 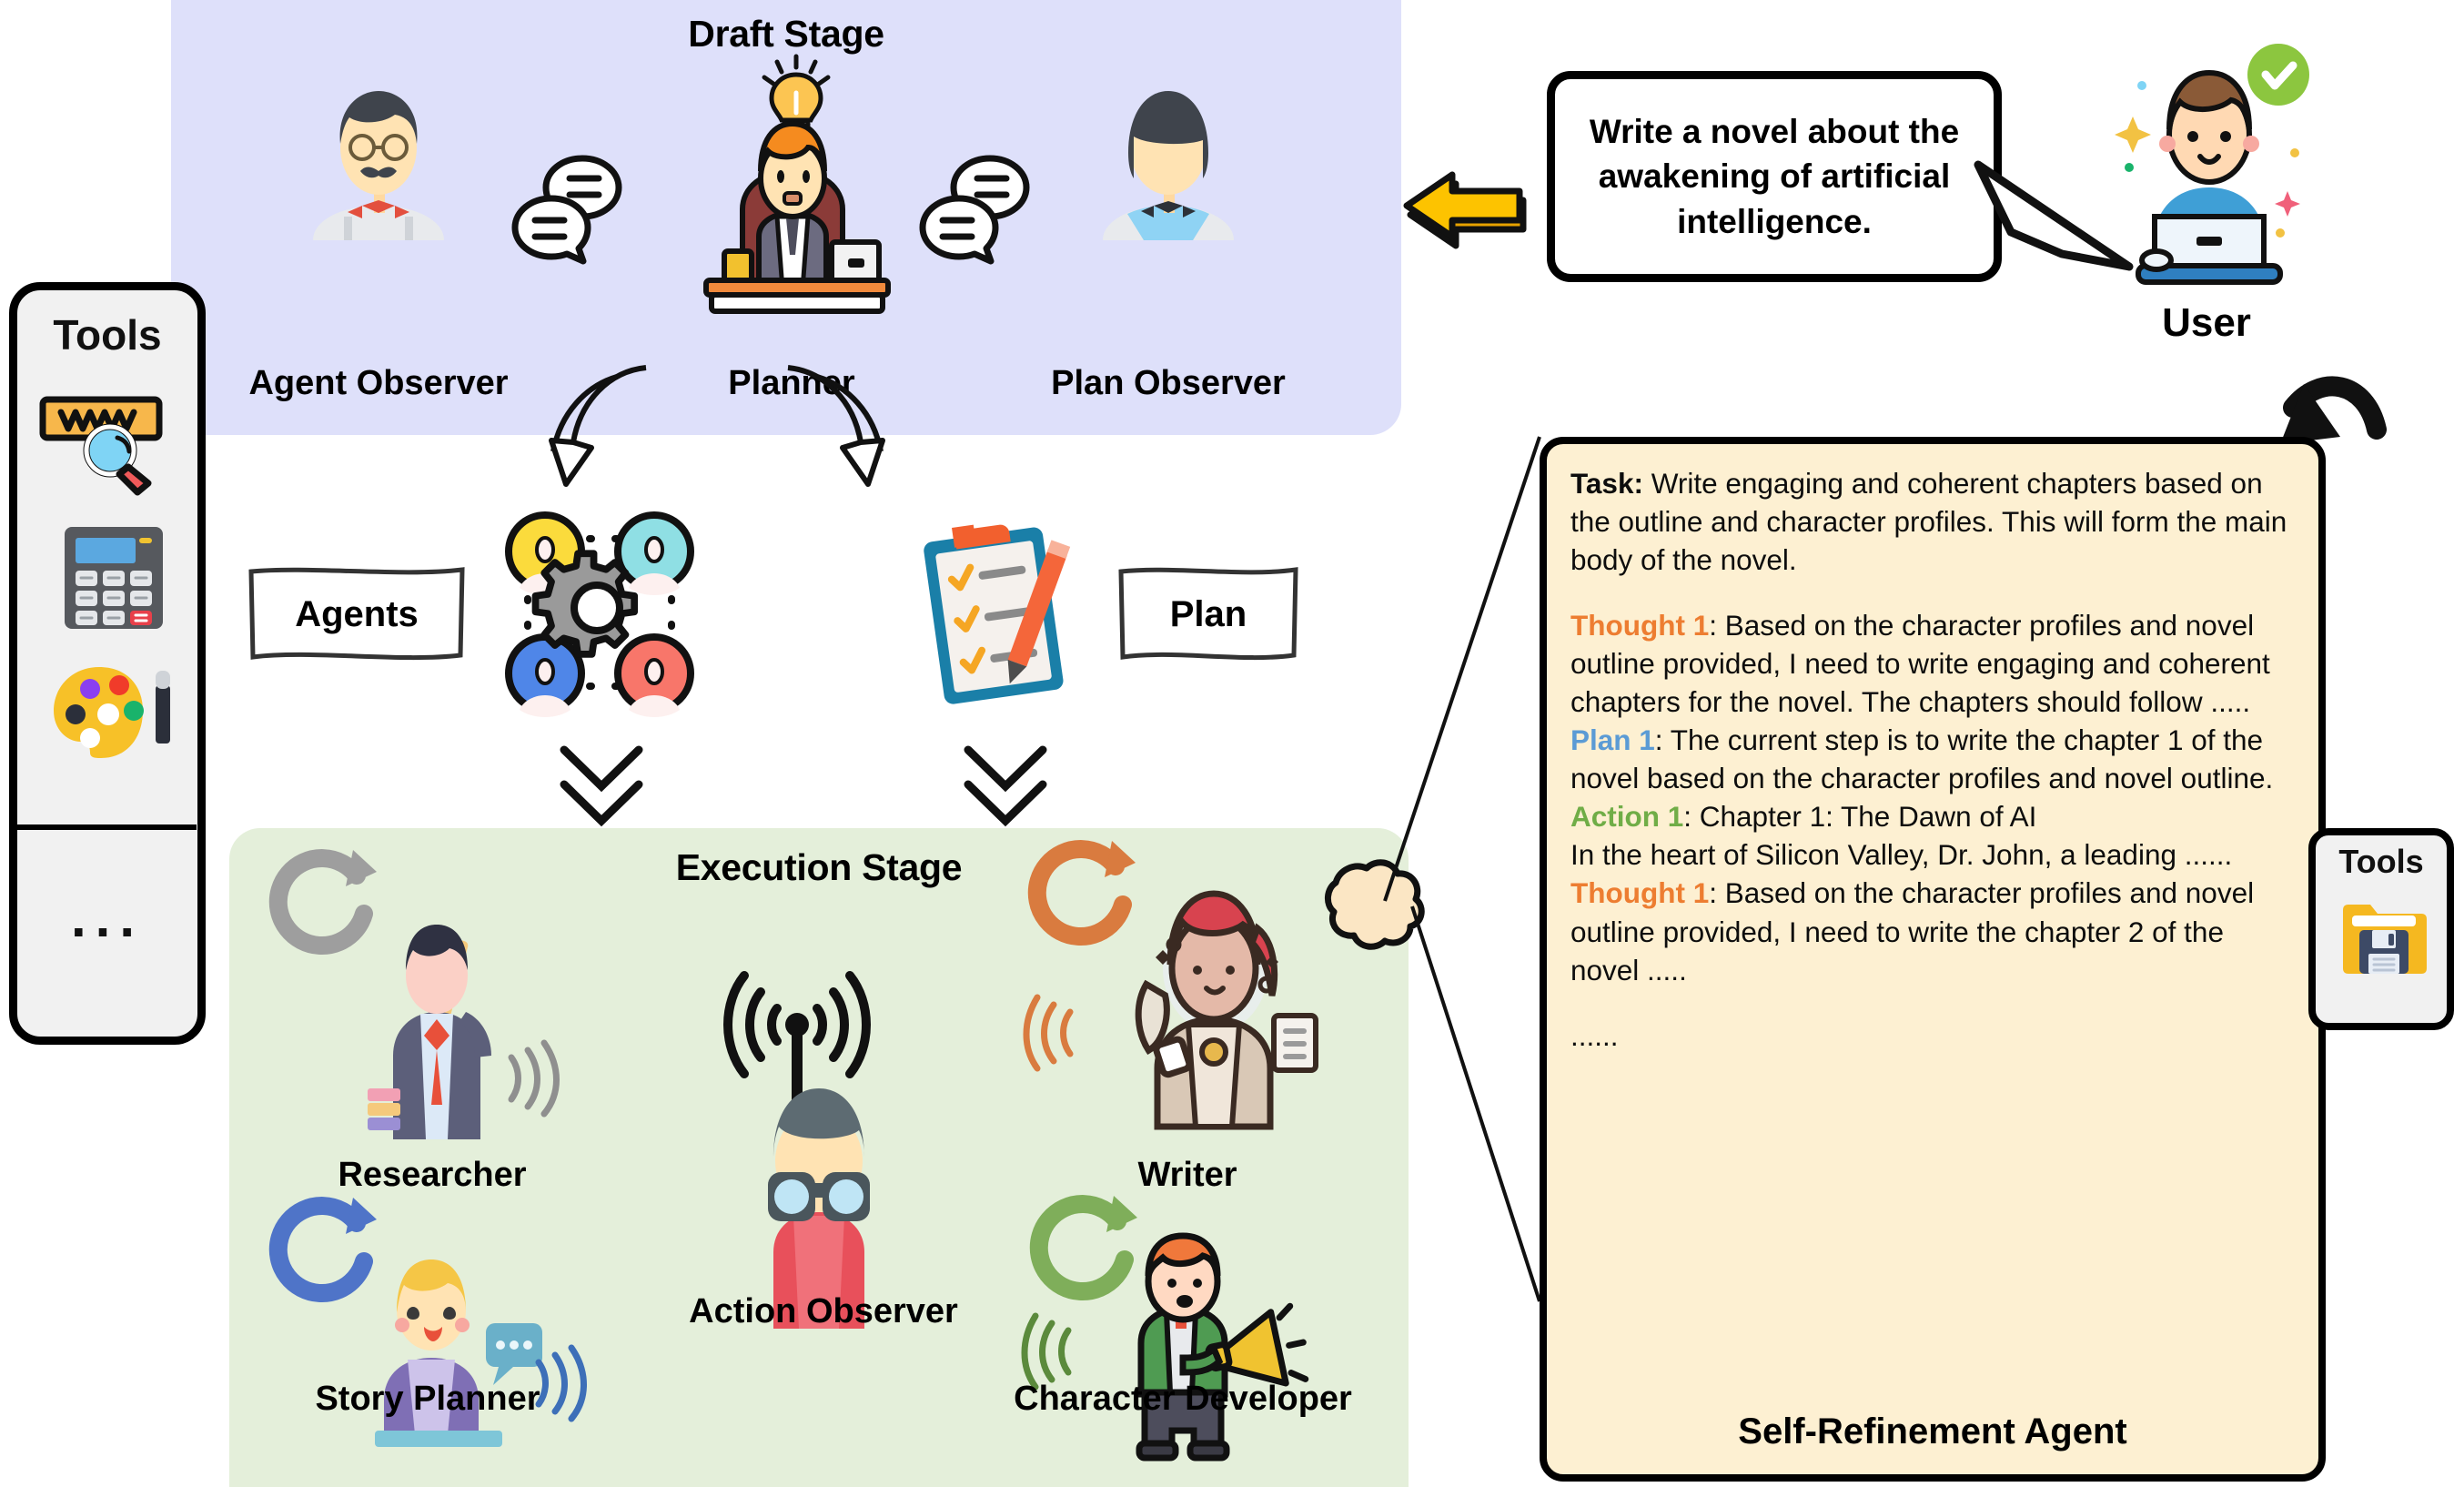 What do you see at coordinates (819, 867) in the screenshot?
I see `execution-stage-title: Execution Stage` at bounding box center [819, 867].